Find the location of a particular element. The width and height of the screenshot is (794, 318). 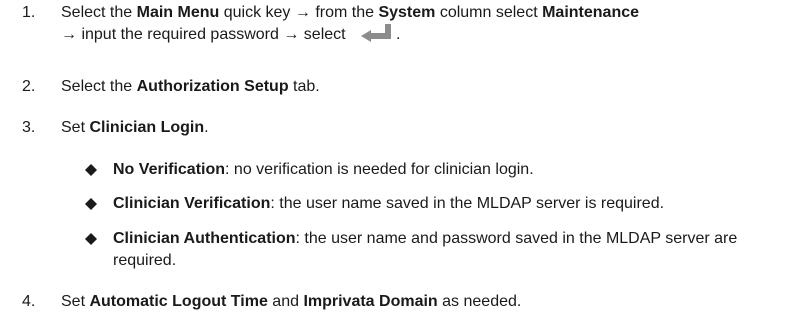

ui-term: Clinician Login is located at coordinates (147, 127).